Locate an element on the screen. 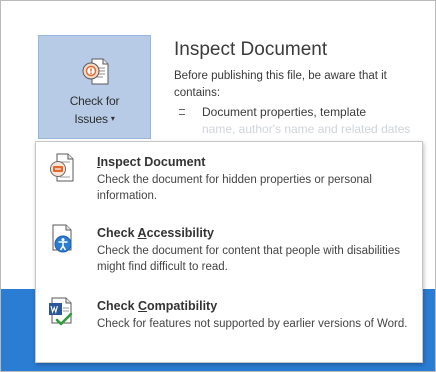 The image size is (436, 372). check-for-issues-label-line2: Issues is located at coordinates (91, 119).